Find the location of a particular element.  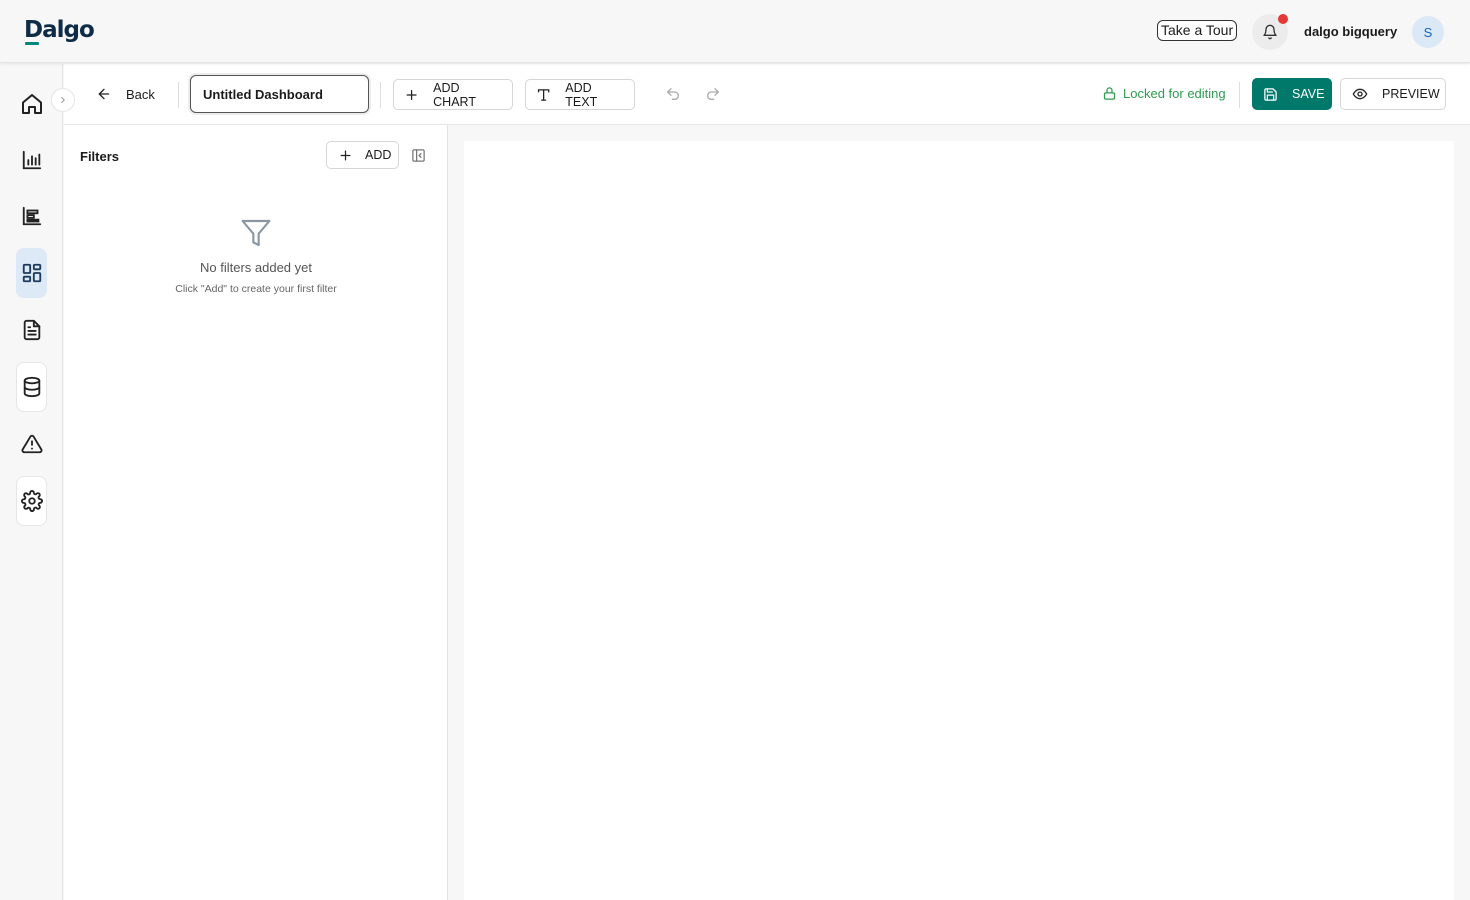

funnel-icon is located at coordinates (256, 233).